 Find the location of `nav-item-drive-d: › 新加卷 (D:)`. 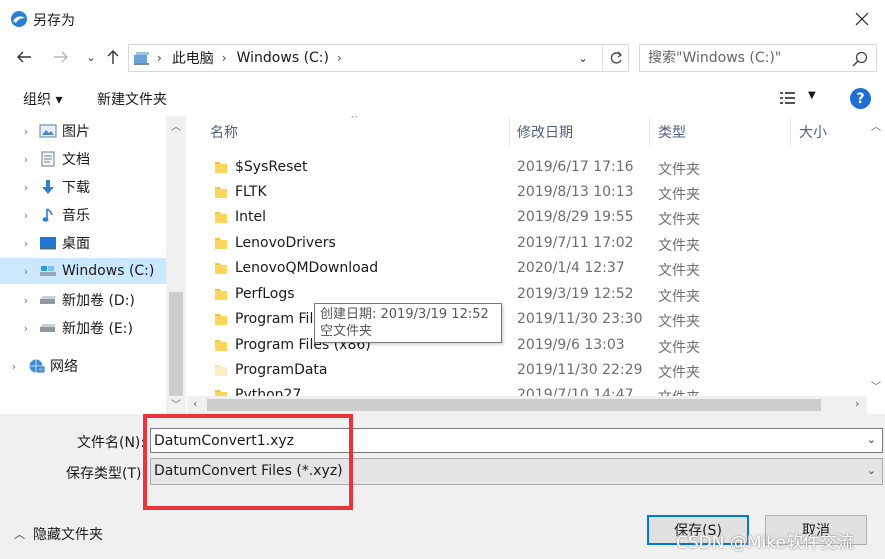

nav-item-drive-d: › 新加卷 (D:) is located at coordinates (83, 300).